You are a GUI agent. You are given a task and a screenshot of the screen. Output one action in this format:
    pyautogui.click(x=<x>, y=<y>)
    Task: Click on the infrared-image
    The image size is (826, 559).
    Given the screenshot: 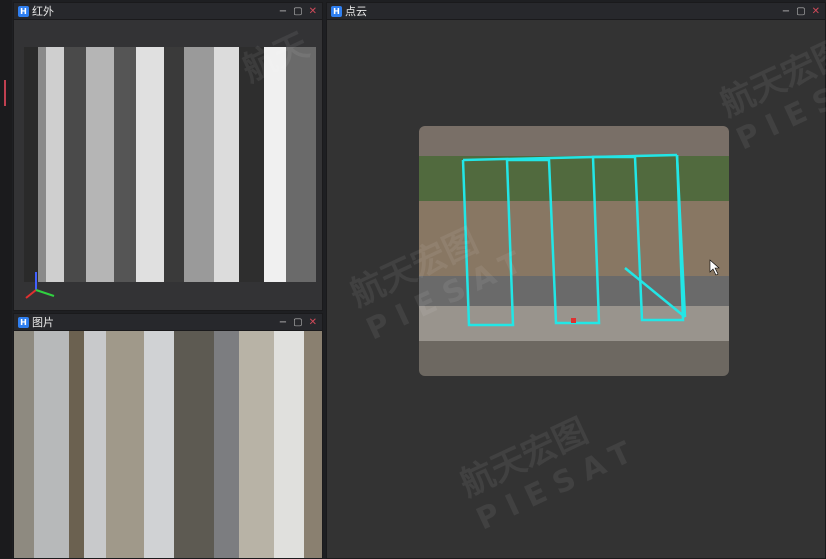 What is the action you would take?
    pyautogui.click(x=170, y=164)
    